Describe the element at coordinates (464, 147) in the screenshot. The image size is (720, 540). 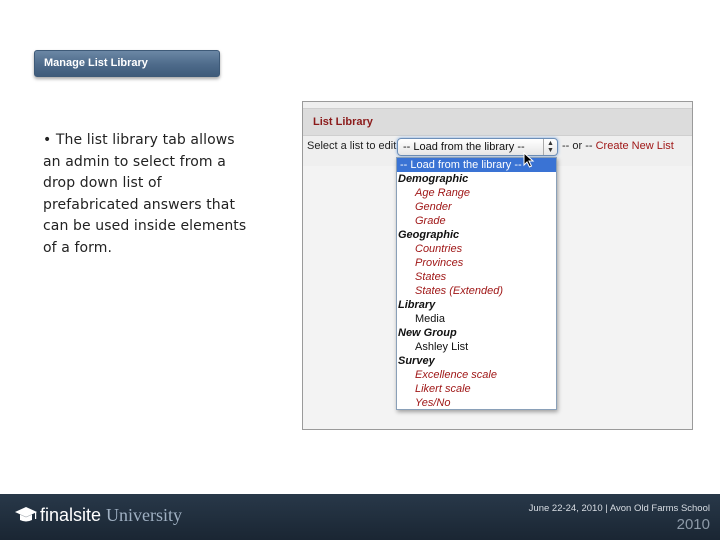
I see `library-select-value: -- Load from the library --` at that location.